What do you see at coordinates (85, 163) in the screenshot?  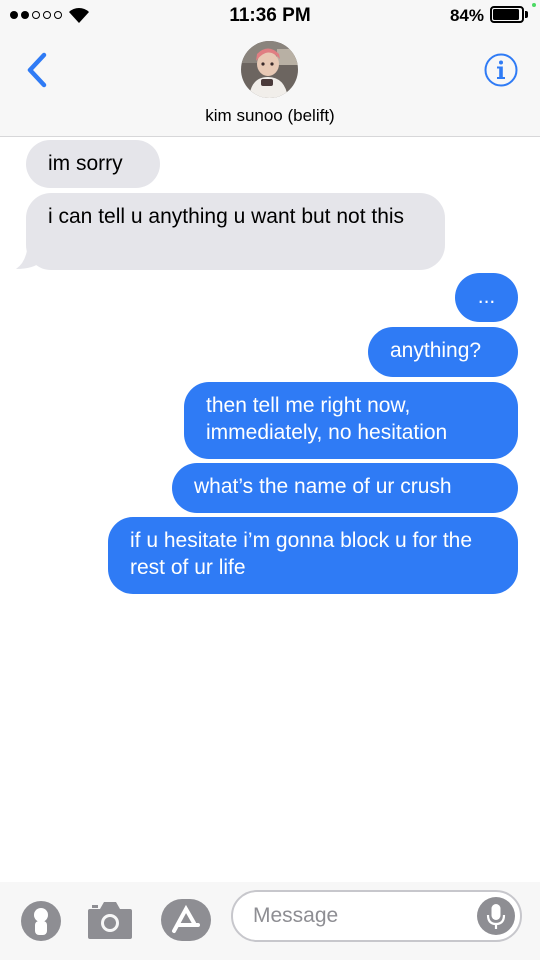 I see `message-text: im sorry` at bounding box center [85, 163].